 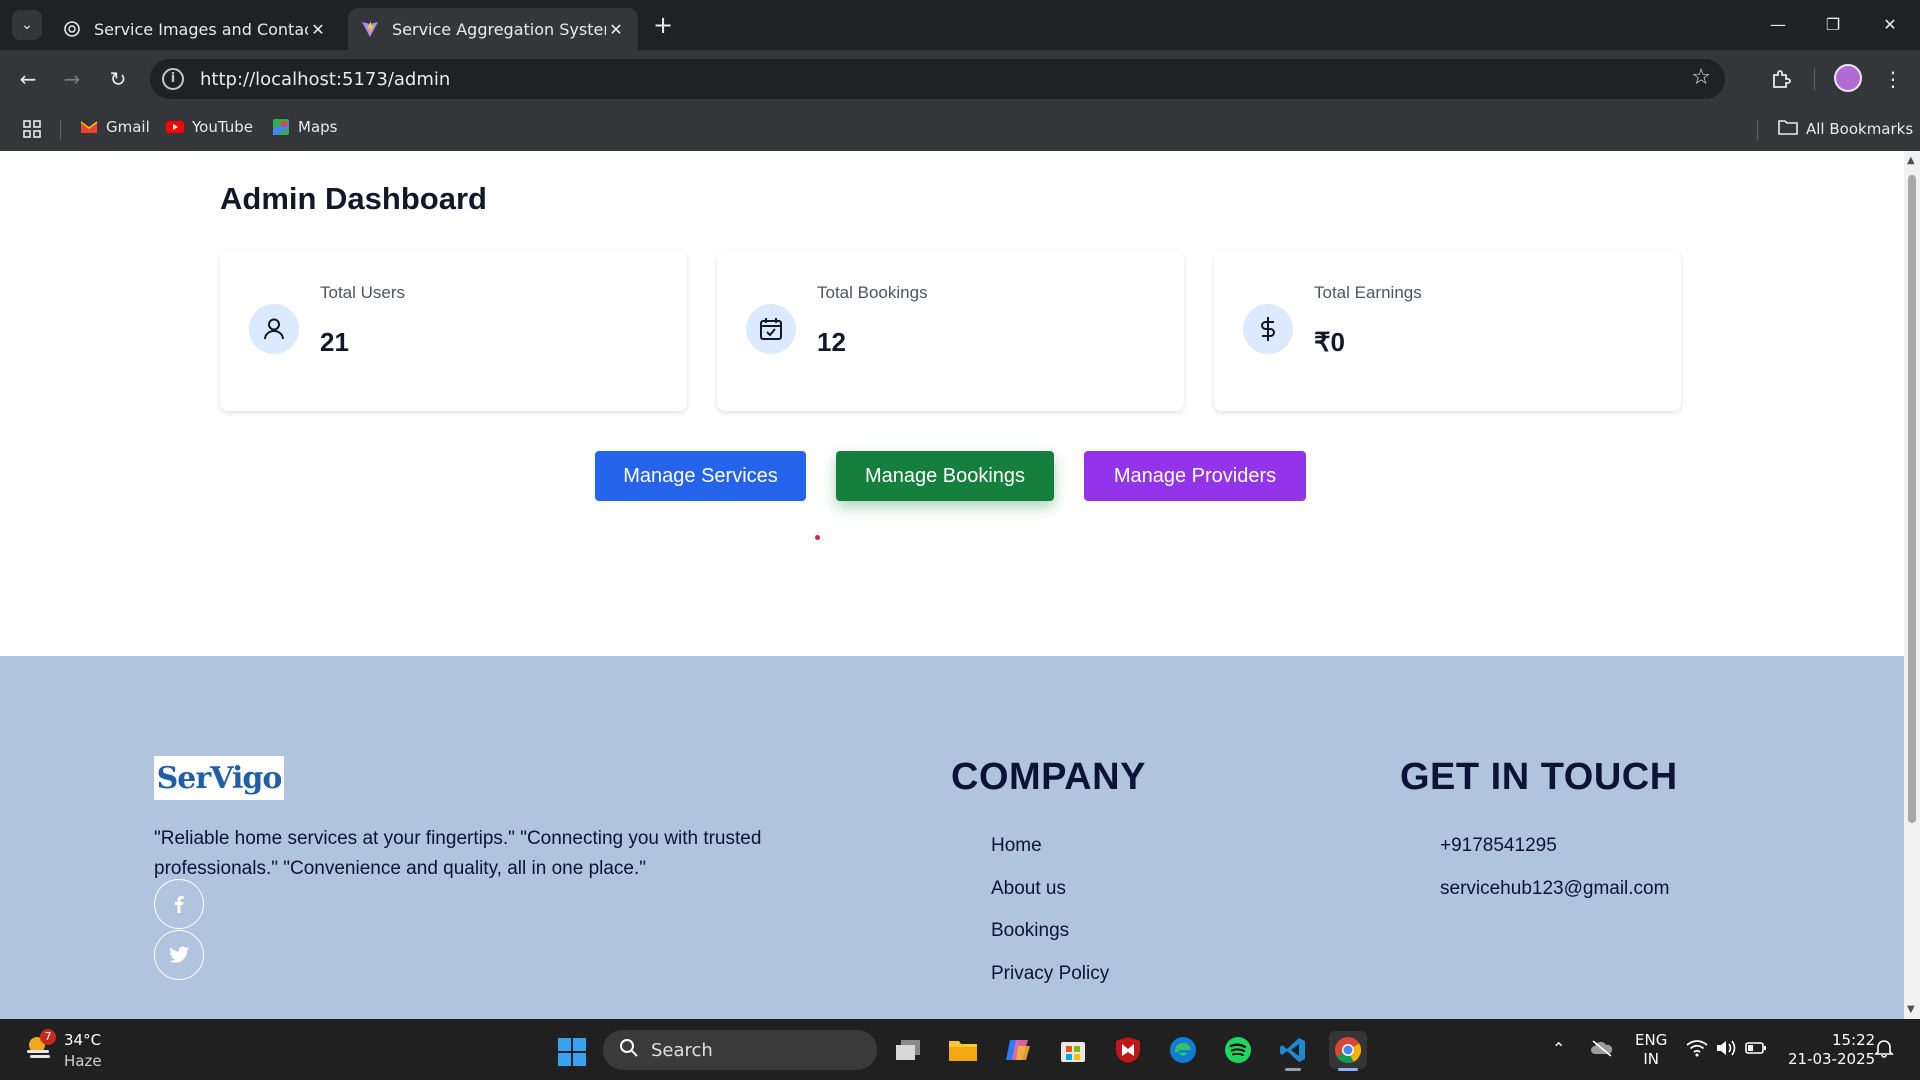 I want to click on restore-icon: ❐, so click(x=1833, y=25).